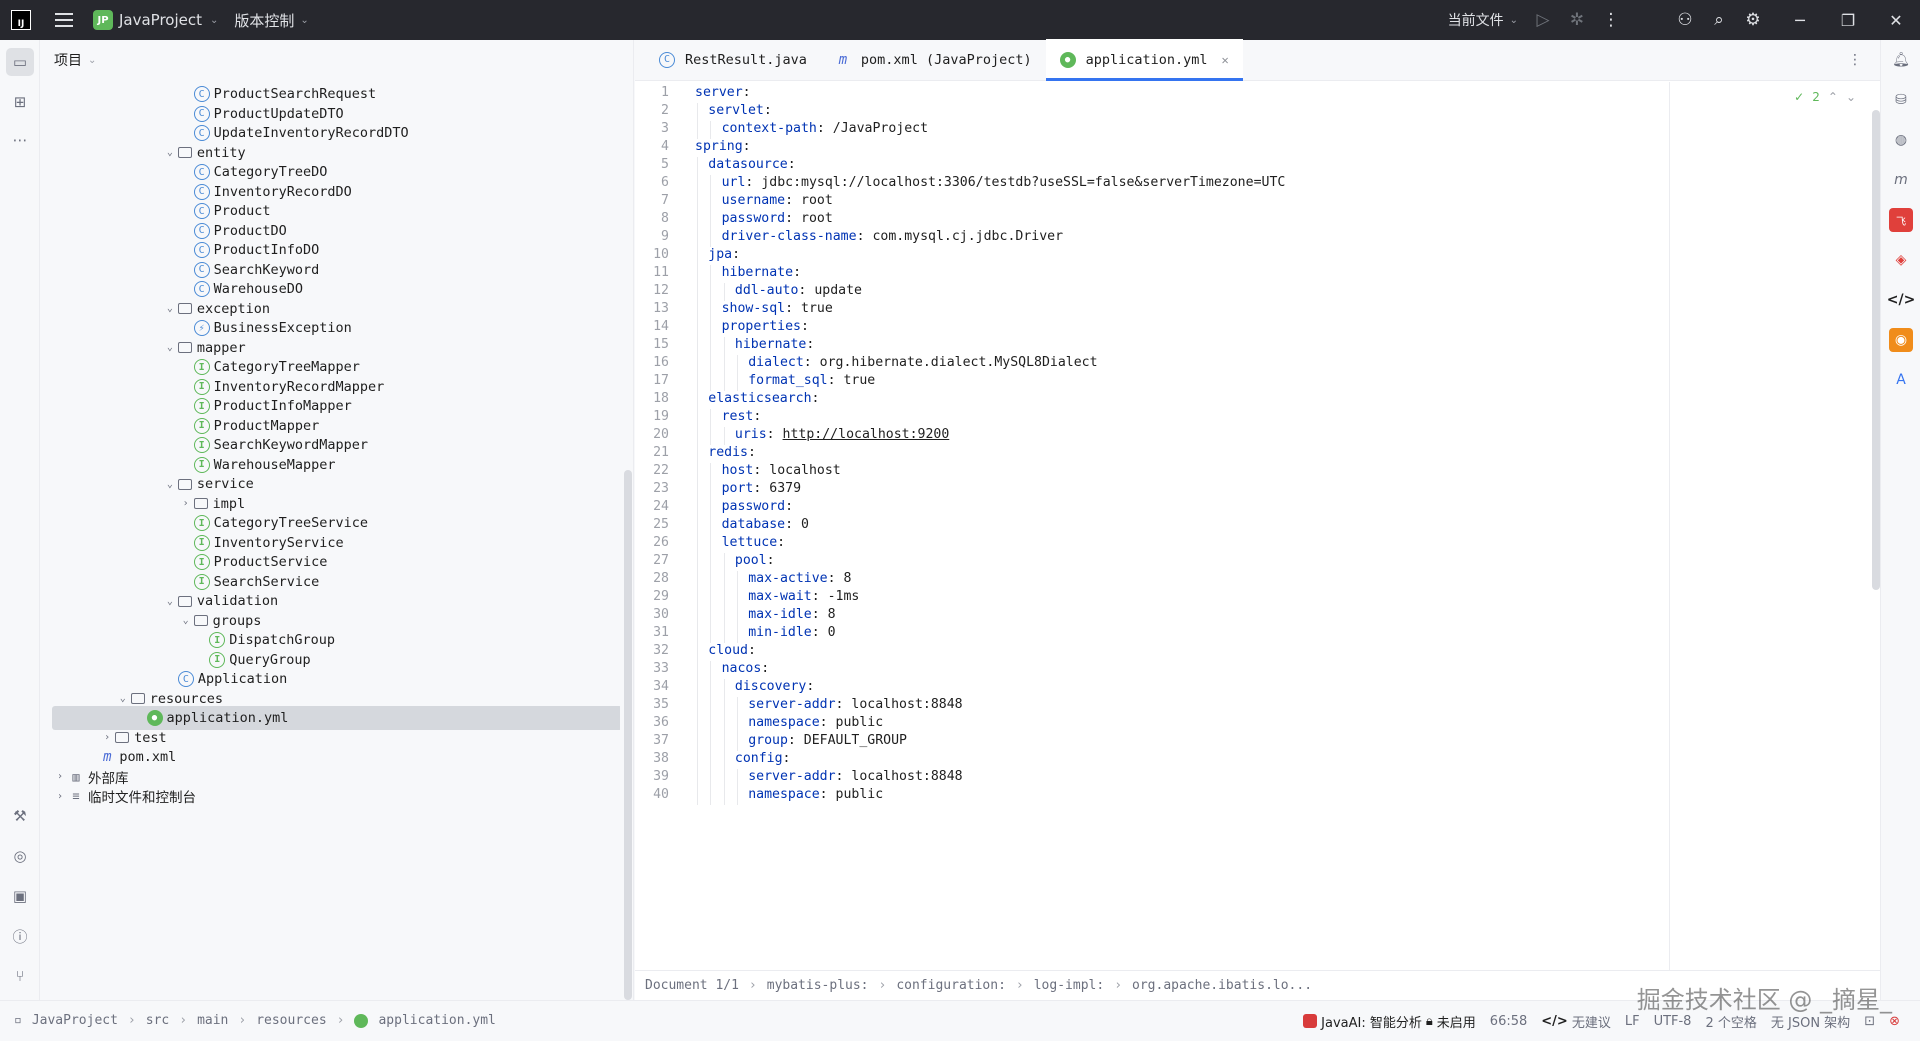 This screenshot has width=1920, height=1041. Describe the element at coordinates (1901, 100) in the screenshot. I see `database-icon: ⛁` at that location.